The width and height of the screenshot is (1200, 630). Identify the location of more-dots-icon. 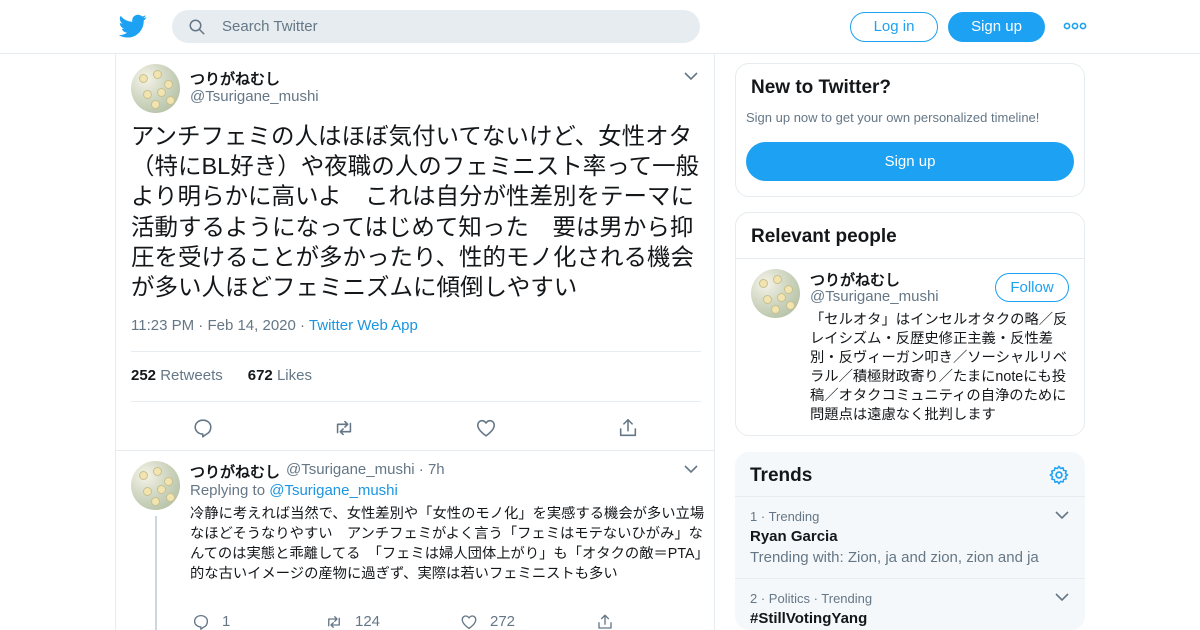
(1075, 26).